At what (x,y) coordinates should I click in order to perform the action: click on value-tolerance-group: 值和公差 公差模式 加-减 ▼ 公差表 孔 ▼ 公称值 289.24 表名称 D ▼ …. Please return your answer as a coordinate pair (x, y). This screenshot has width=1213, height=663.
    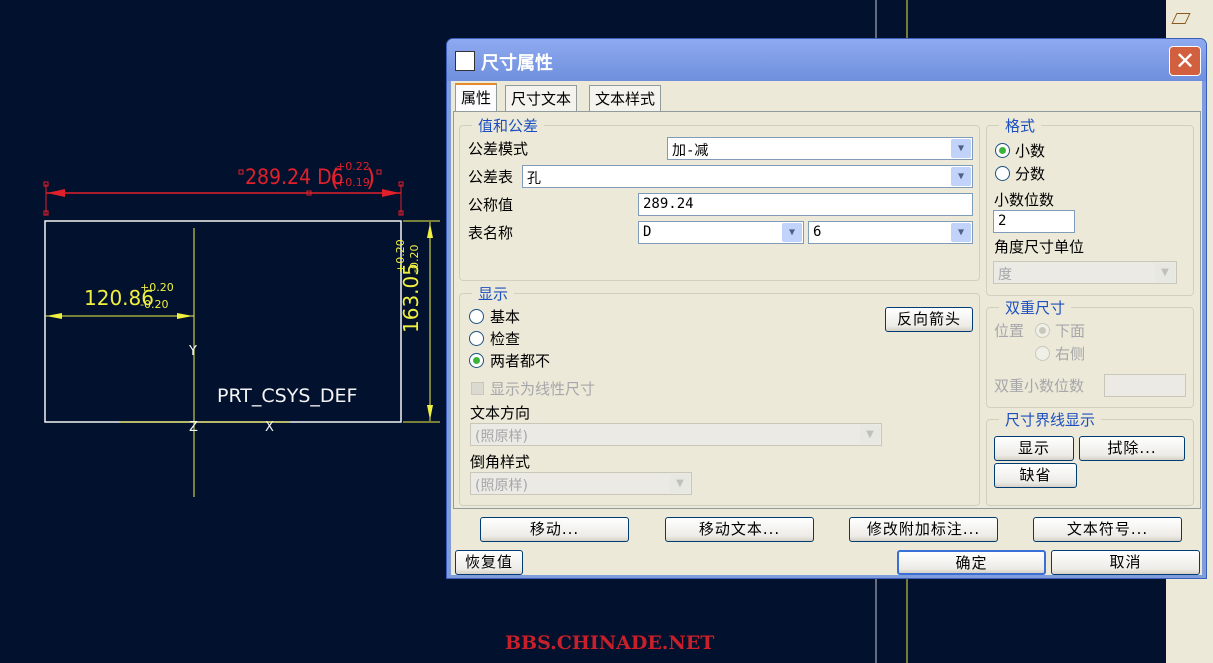
    Looking at the image, I should click on (719, 198).